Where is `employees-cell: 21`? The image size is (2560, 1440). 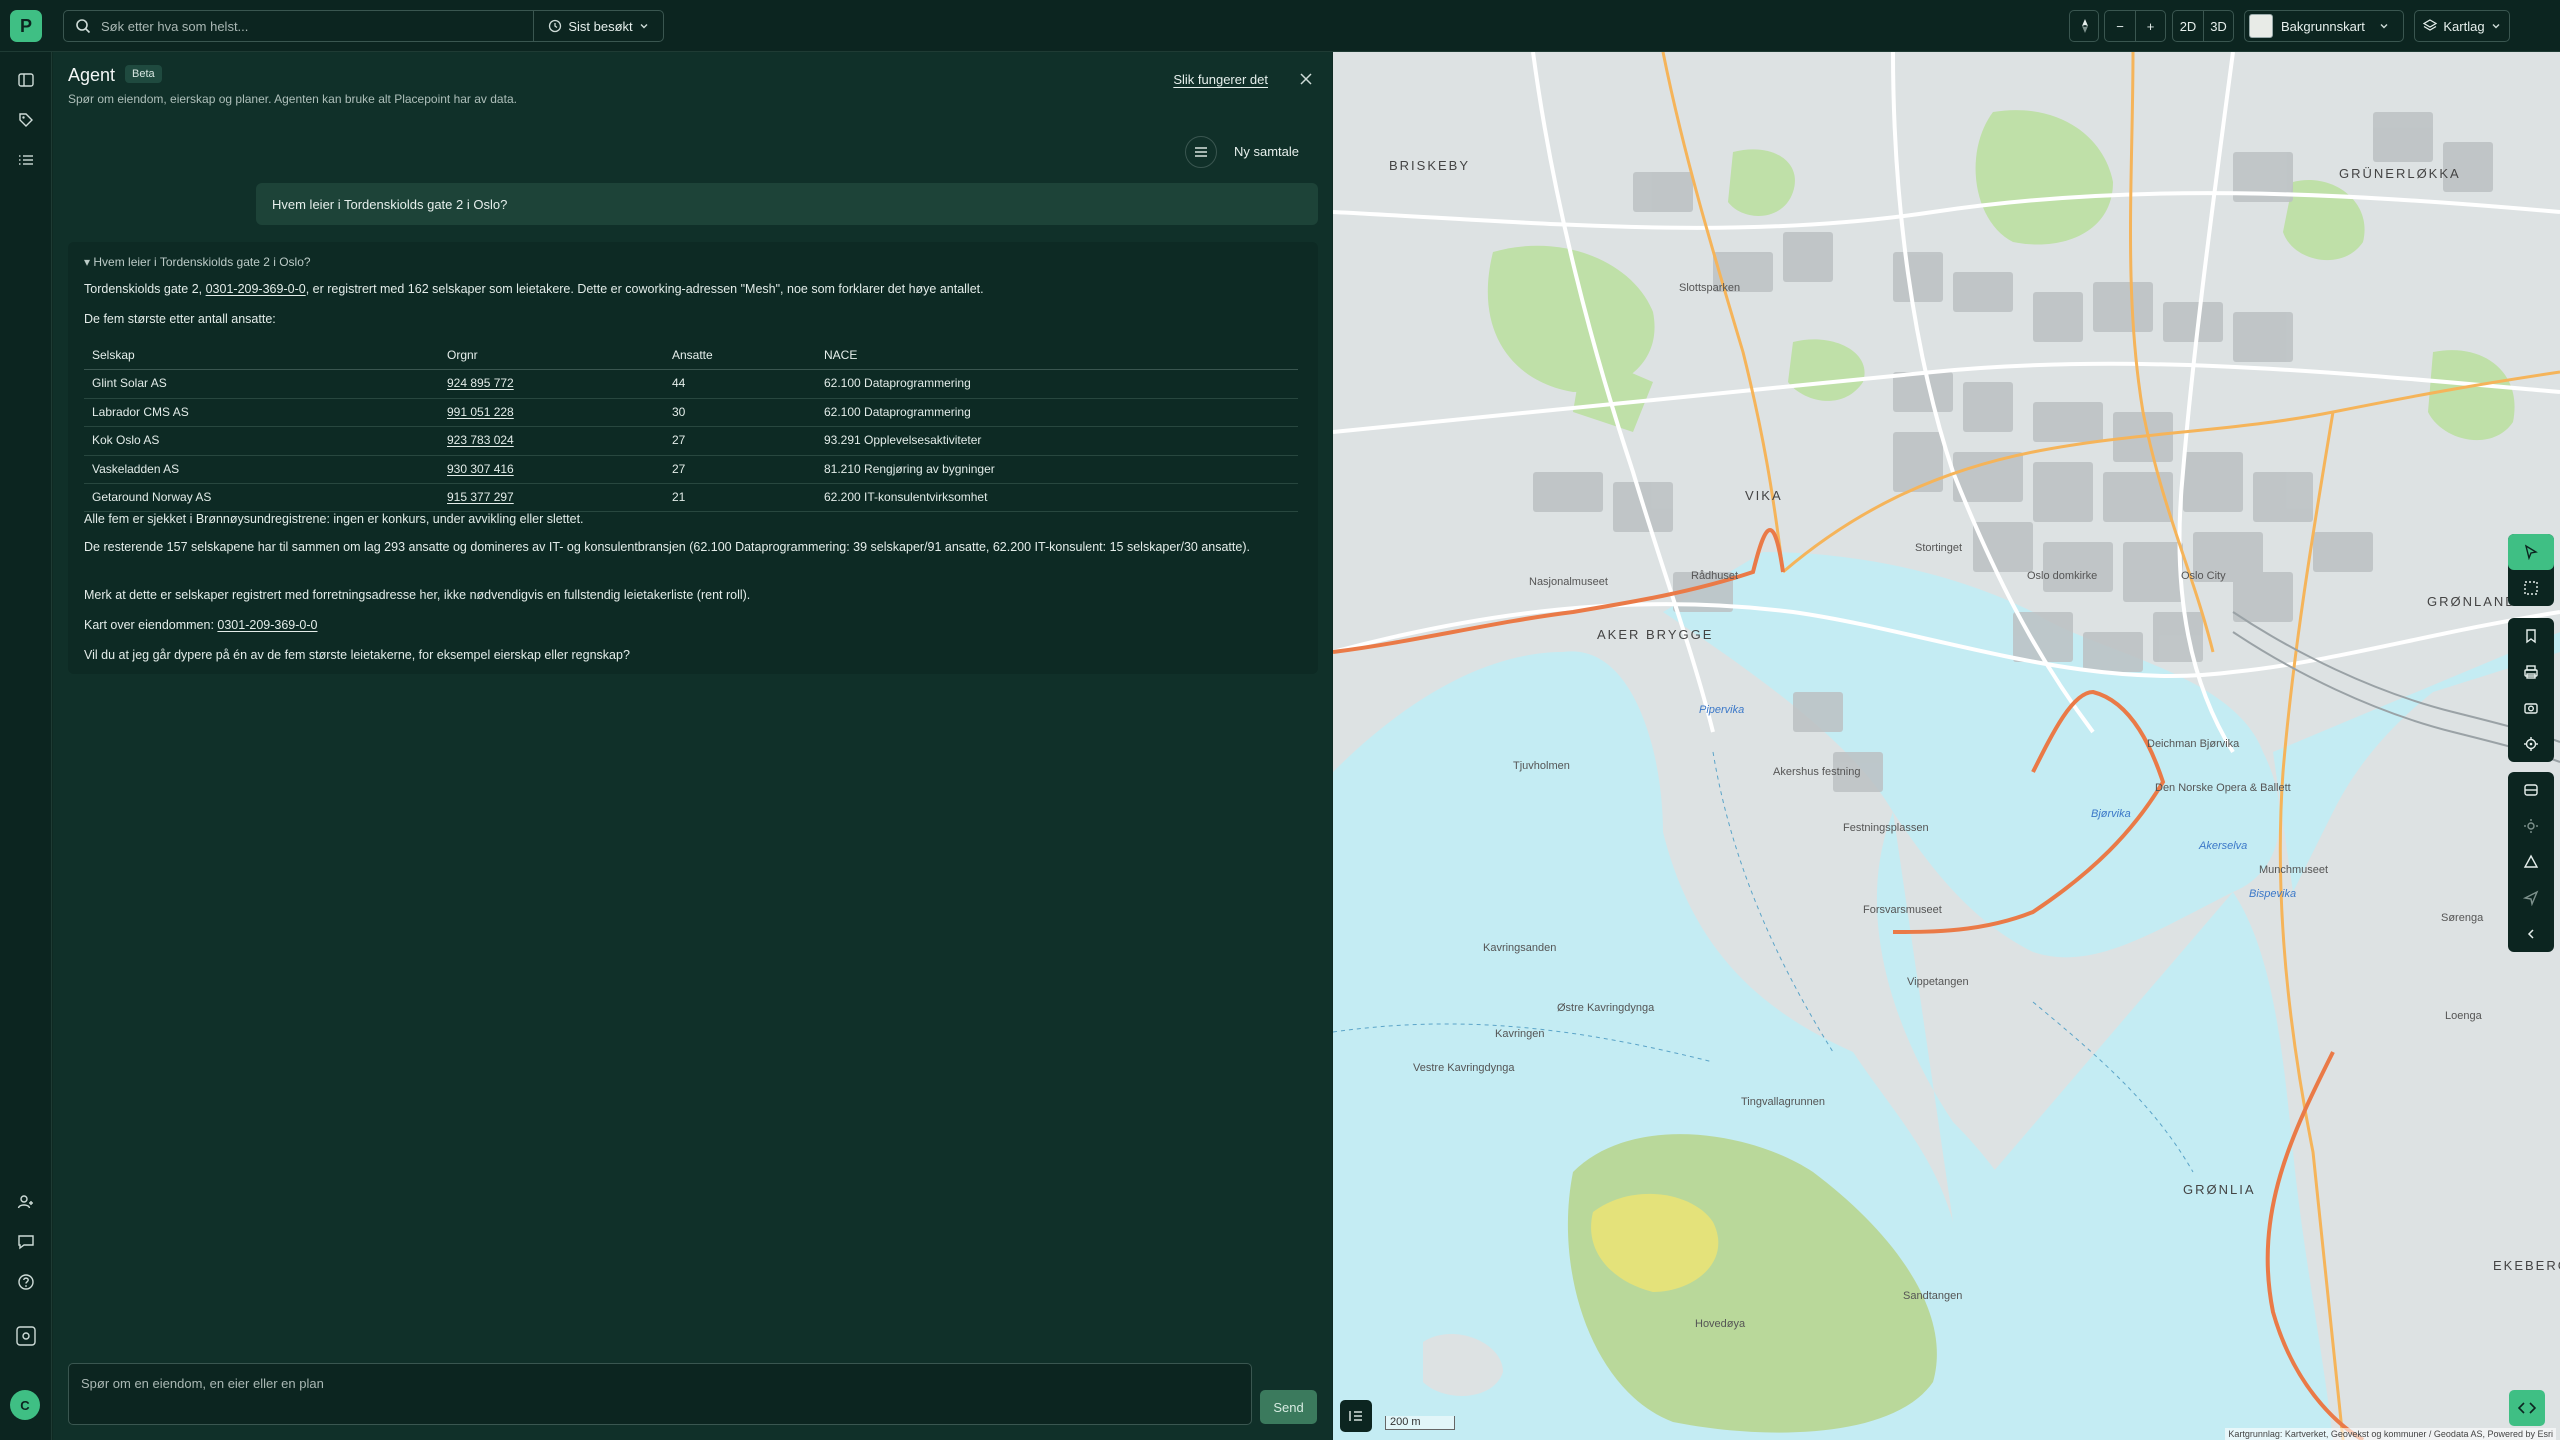
employees-cell: 21 is located at coordinates (740, 498).